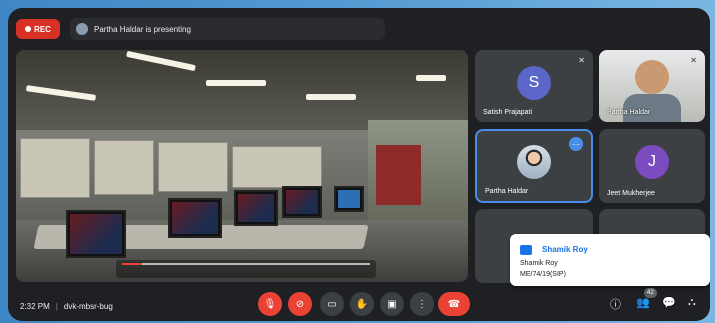 The image size is (715, 323). Describe the element at coordinates (565, 249) in the screenshot. I see `toast-sender: Shamik Roy` at that location.